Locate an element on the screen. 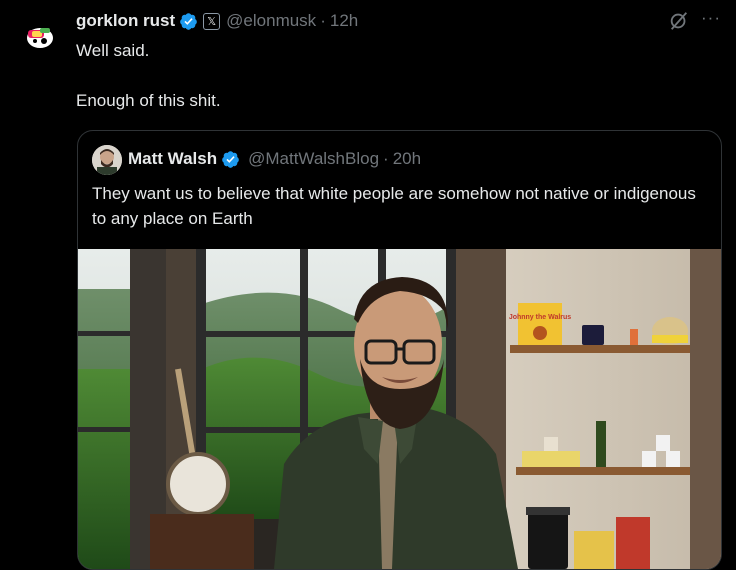 The image size is (736, 570). affiliate-badge: 𝕏 is located at coordinates (212, 21).